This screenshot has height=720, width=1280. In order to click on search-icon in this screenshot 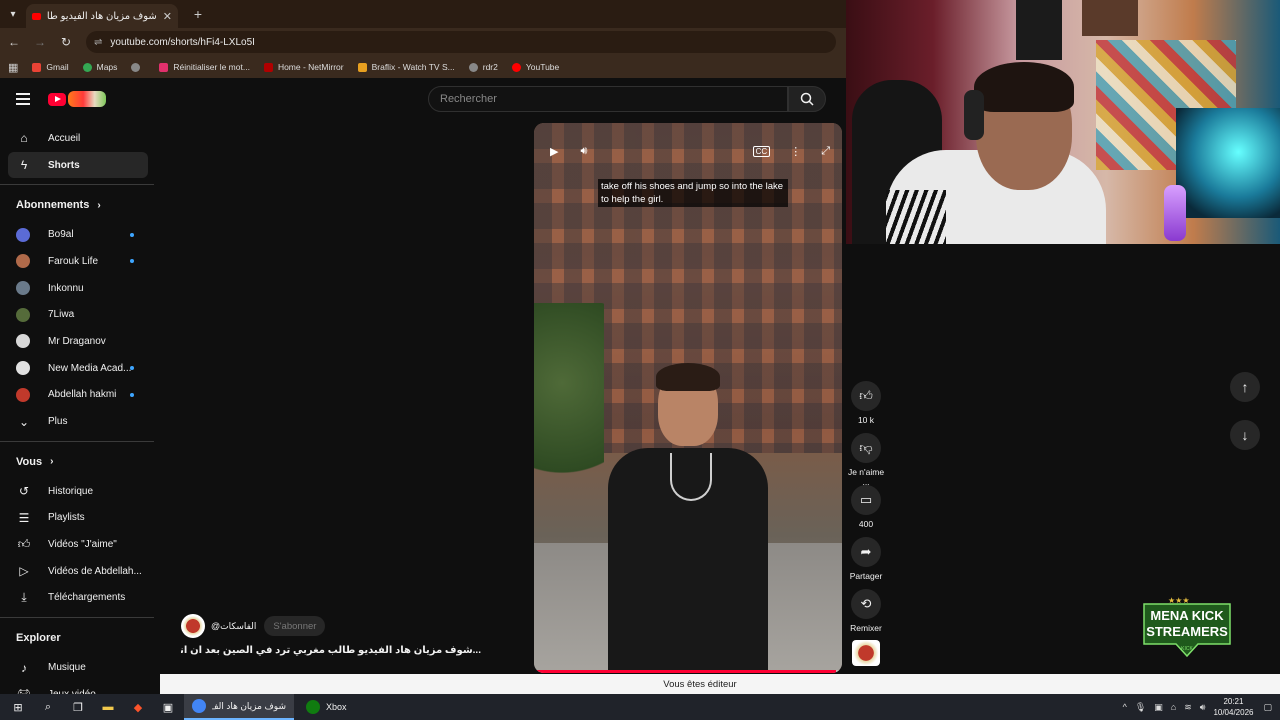, I will do `click(807, 99)`.